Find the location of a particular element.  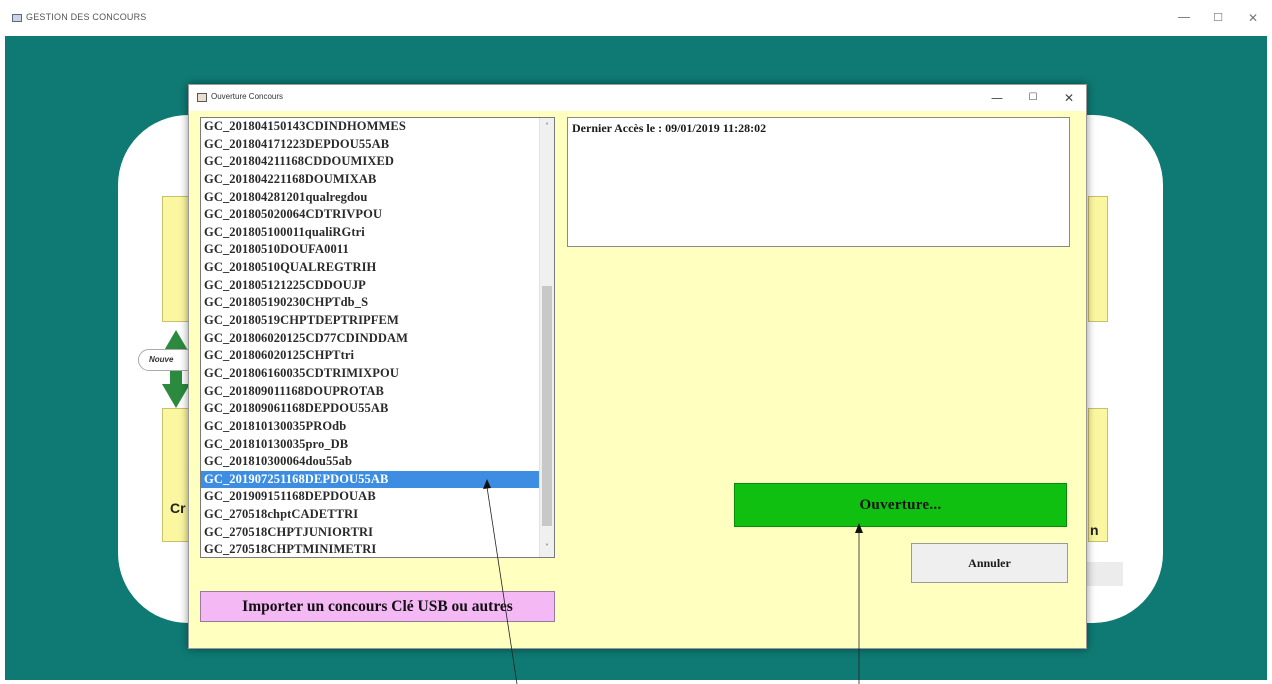

list-item-selected: GC_201907251168DEPDOU55AB is located at coordinates (370, 479).